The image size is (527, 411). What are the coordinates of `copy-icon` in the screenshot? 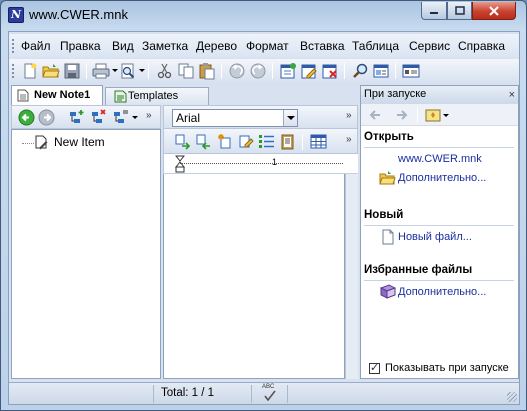 It's located at (186, 71).